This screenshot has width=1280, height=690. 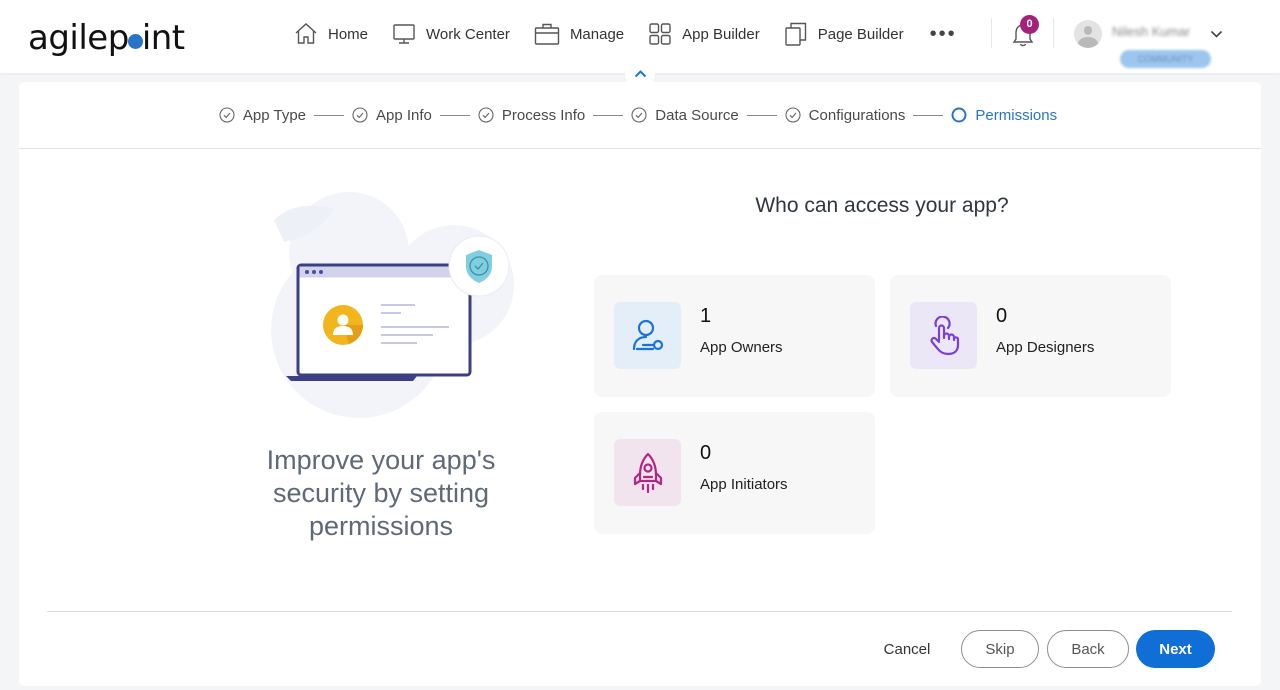 I want to click on nav-home: Home, so click(x=331, y=34).